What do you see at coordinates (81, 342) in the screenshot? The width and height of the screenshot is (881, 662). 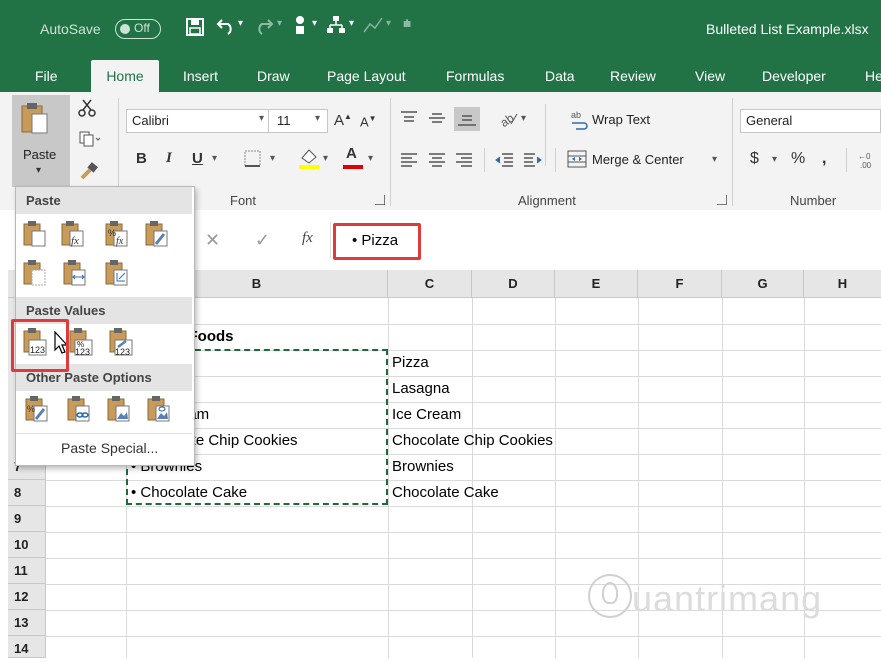 I see `paste-values-number-format-icon: % 123` at bounding box center [81, 342].